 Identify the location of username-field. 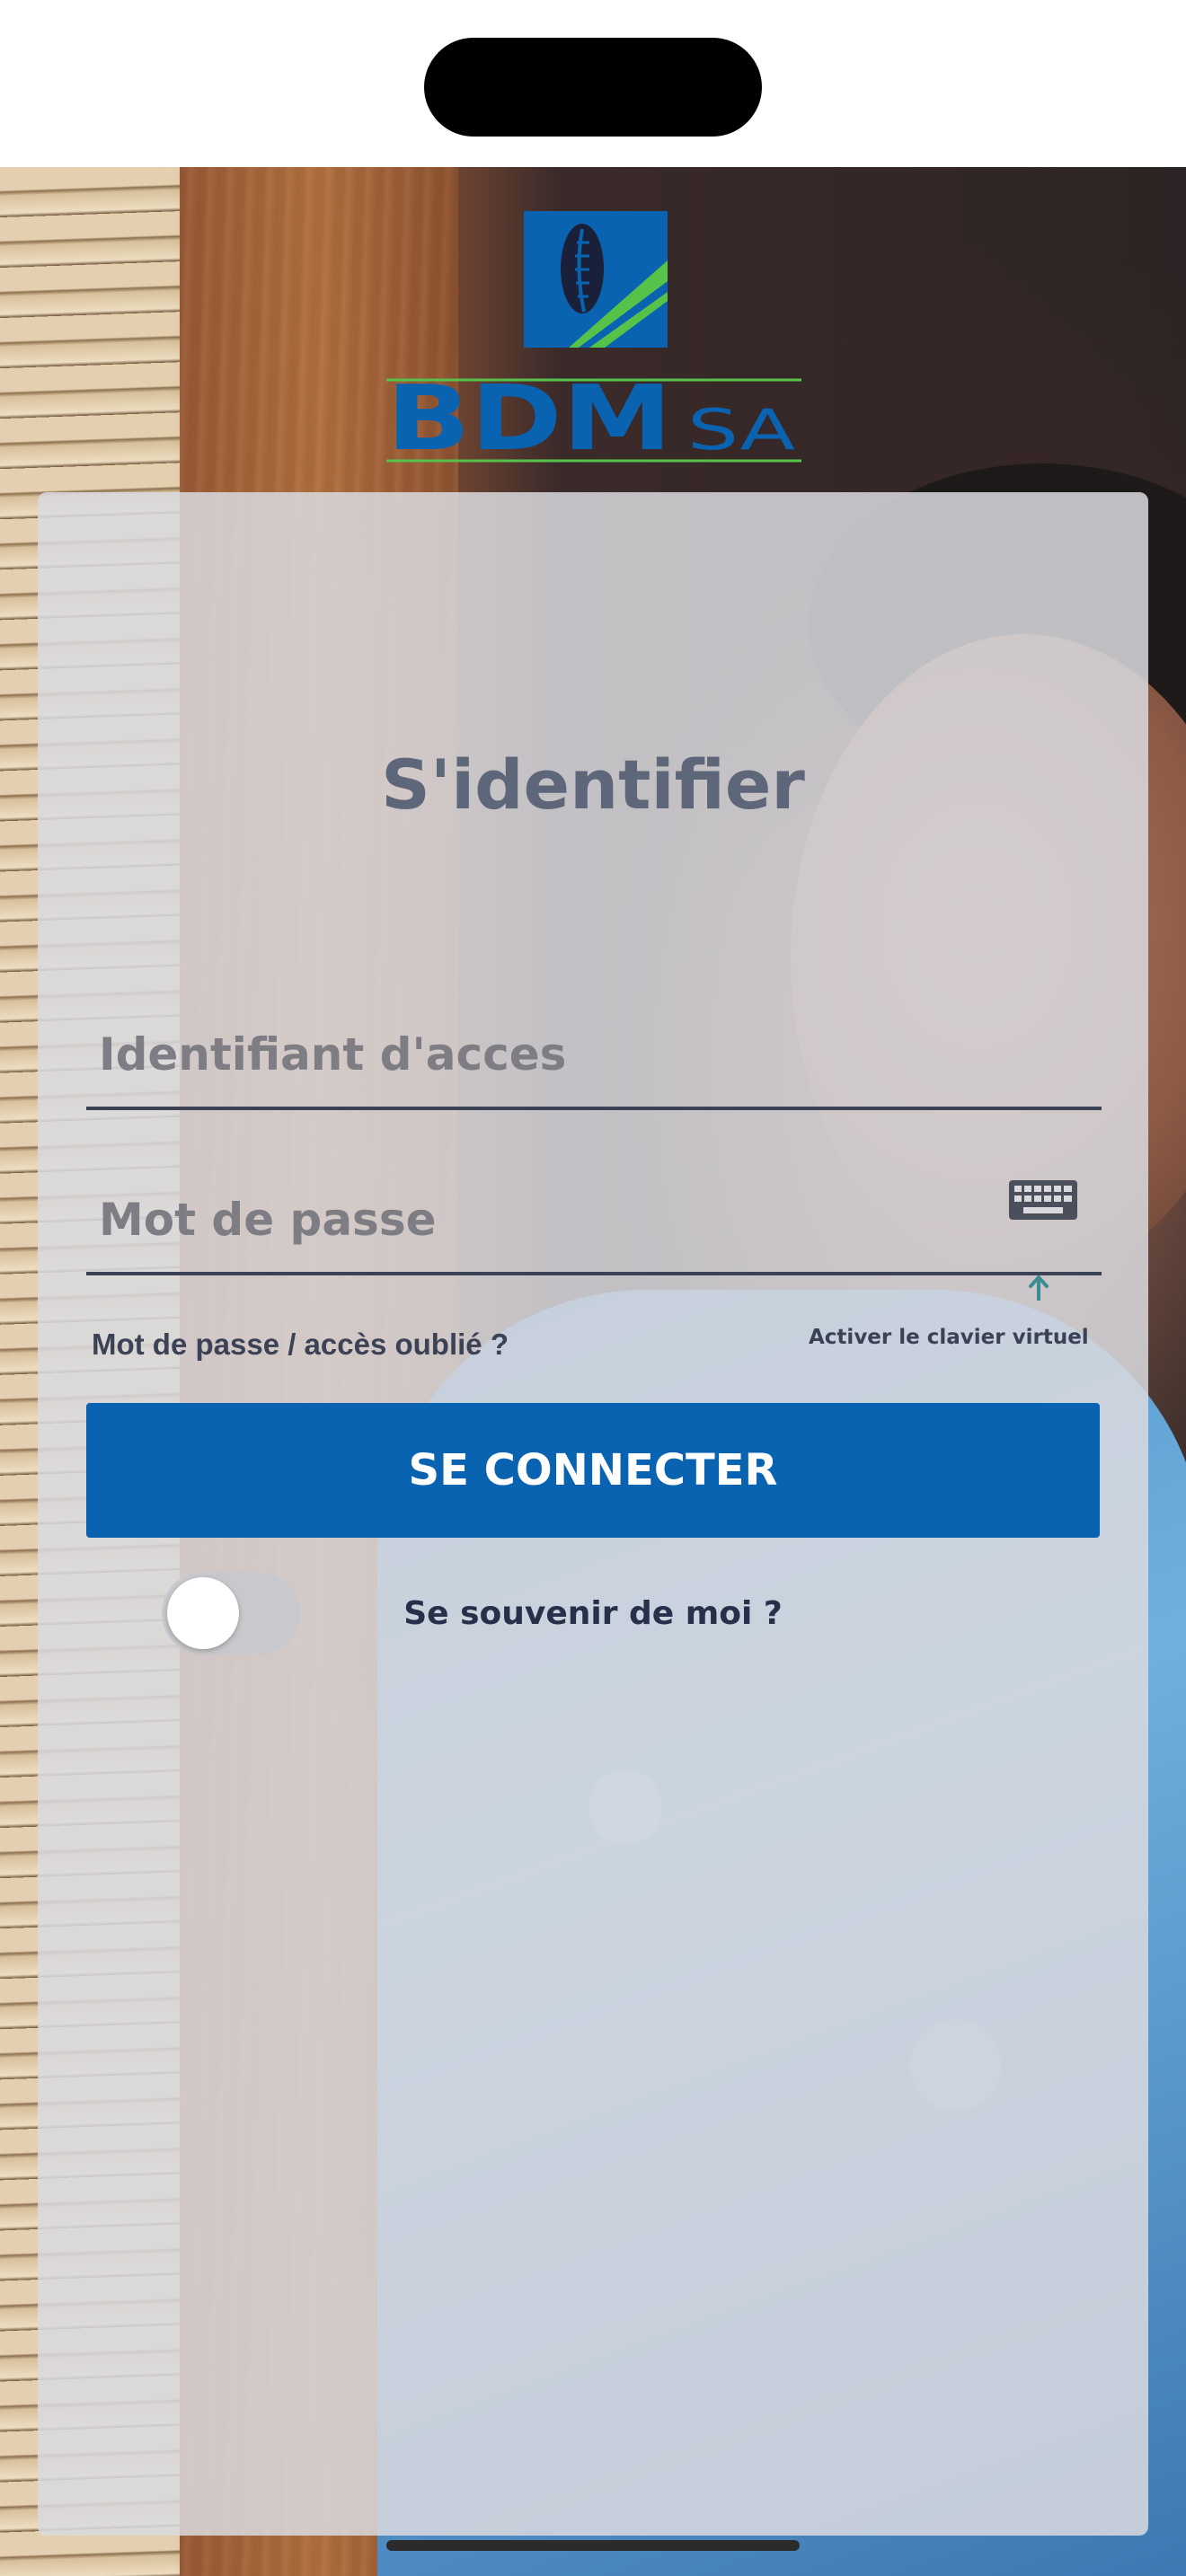
(594, 1055).